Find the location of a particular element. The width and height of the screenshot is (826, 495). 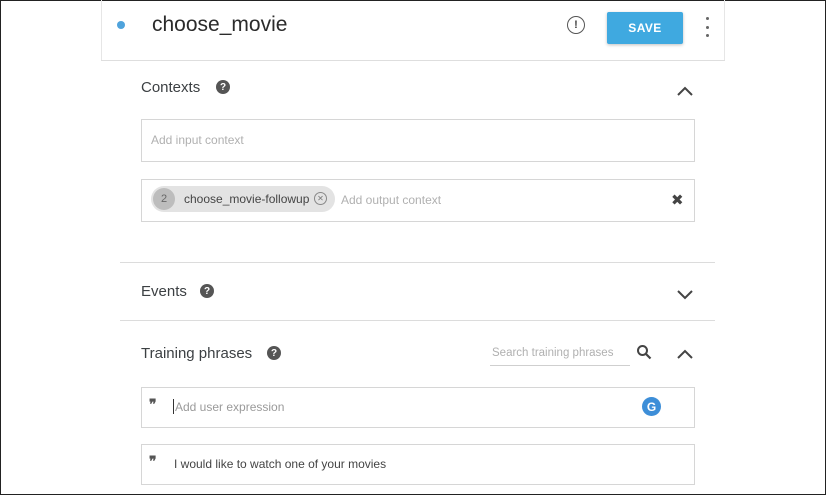

contexts-section-title: Contexts is located at coordinates (170, 87).